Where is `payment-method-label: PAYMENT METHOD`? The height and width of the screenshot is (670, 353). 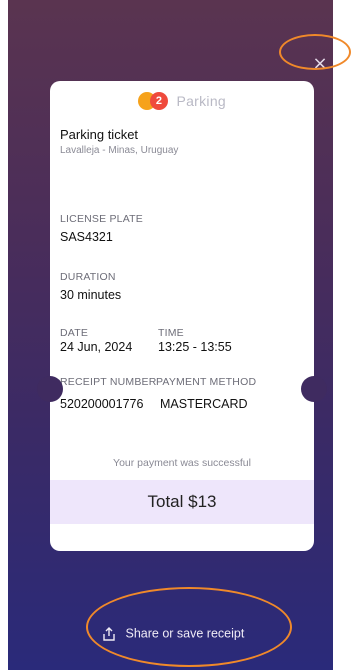
payment-method-label: PAYMENT METHOD is located at coordinates (206, 382).